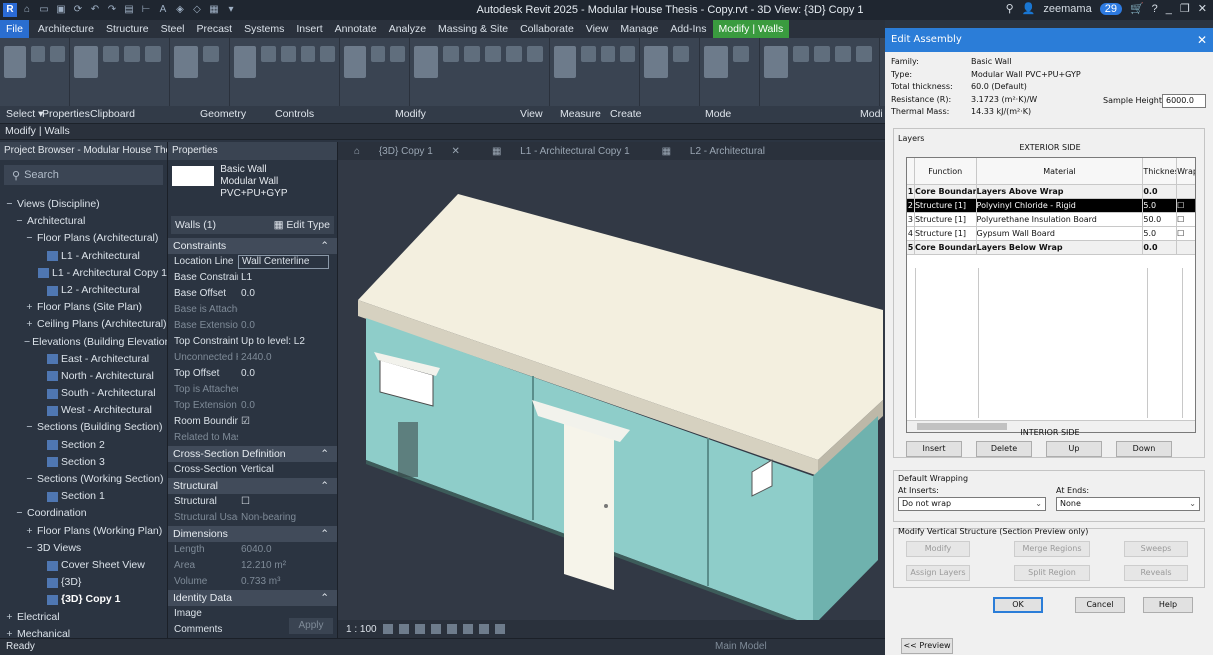 The image size is (1213, 655). Describe the element at coordinates (934, 449) in the screenshot. I see `insert-button: Insert` at that location.